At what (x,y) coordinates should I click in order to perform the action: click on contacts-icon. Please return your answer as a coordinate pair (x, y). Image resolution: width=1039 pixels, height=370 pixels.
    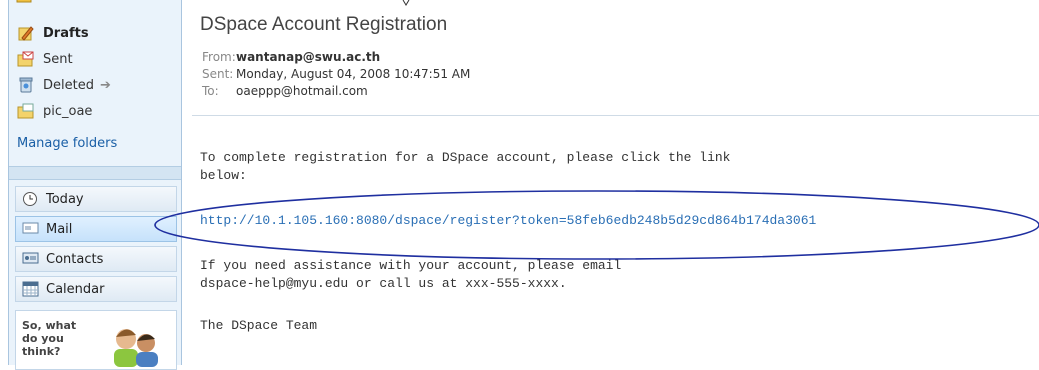
    Looking at the image, I should click on (31, 259).